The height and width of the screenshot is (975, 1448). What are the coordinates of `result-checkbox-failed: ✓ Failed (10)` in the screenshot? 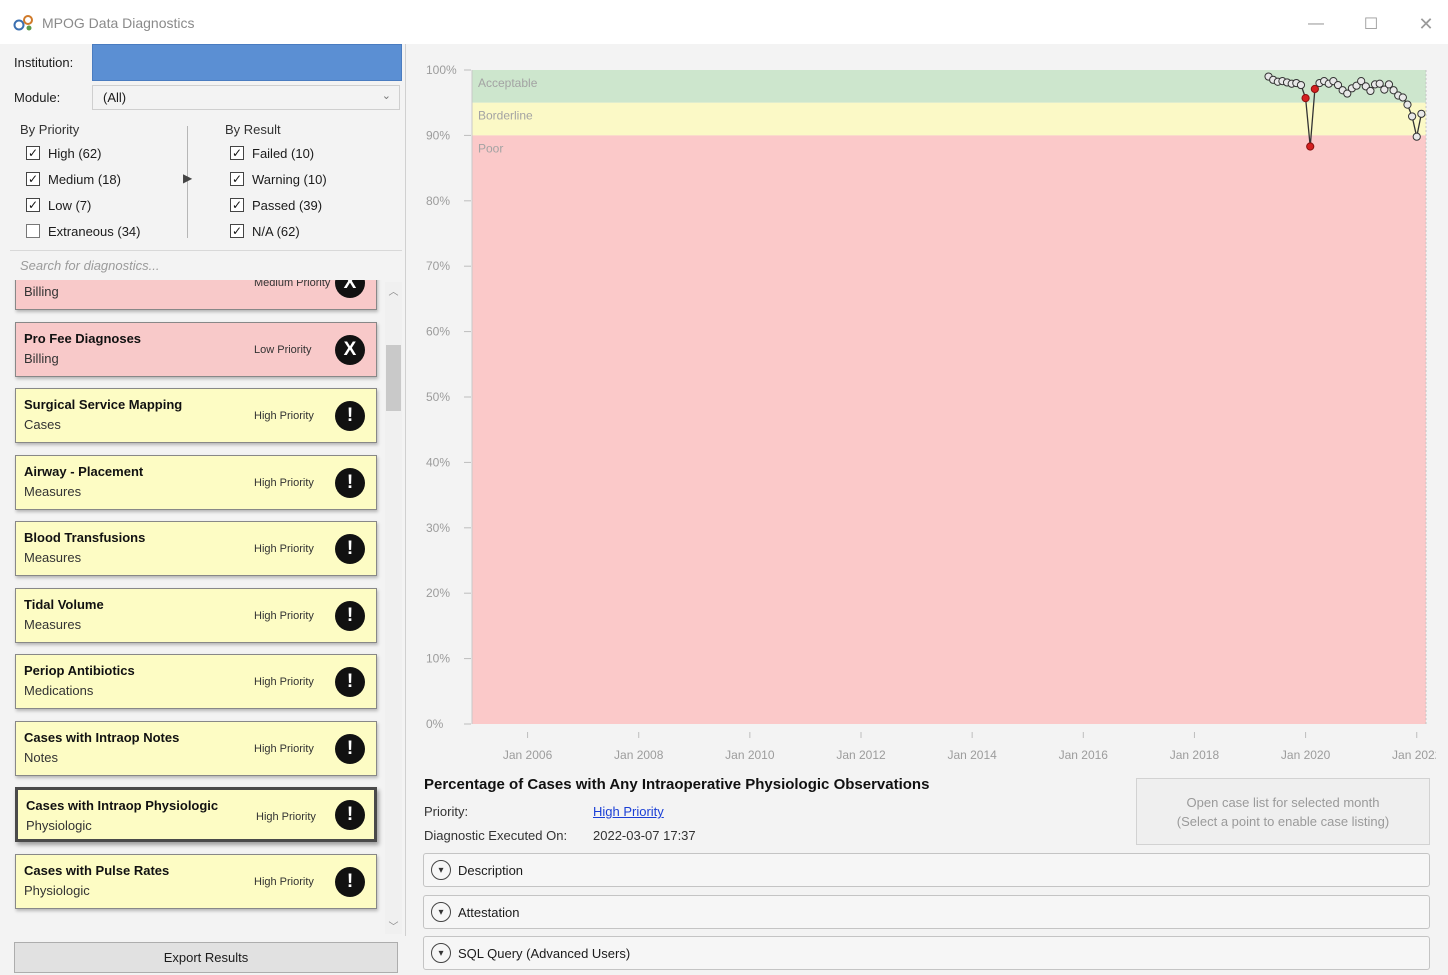 It's located at (278, 153).